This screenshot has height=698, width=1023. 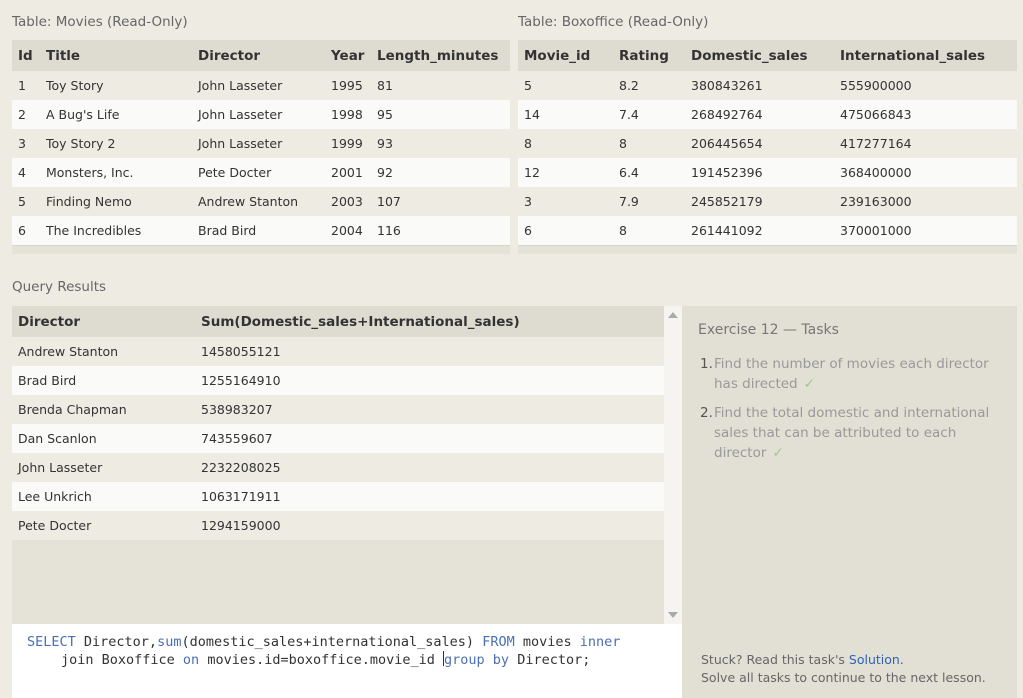 What do you see at coordinates (26, 55) in the screenshot?
I see `column-header: Id` at bounding box center [26, 55].